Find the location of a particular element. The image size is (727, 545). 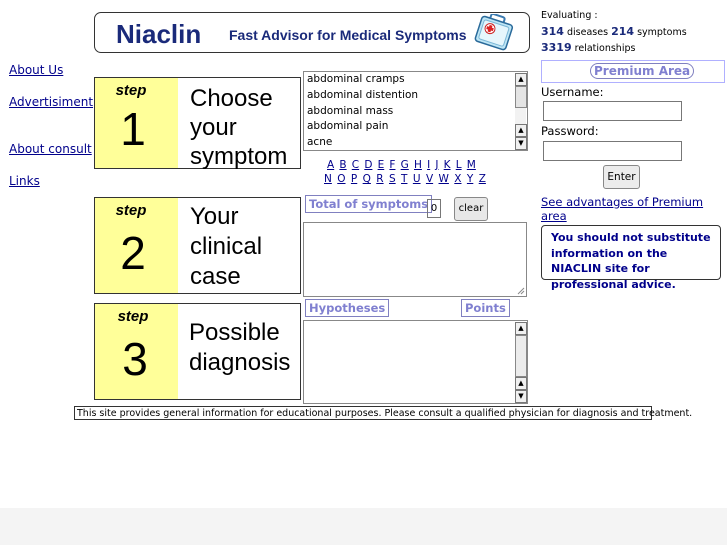

step-2-number-box: step 2 is located at coordinates (136, 245).